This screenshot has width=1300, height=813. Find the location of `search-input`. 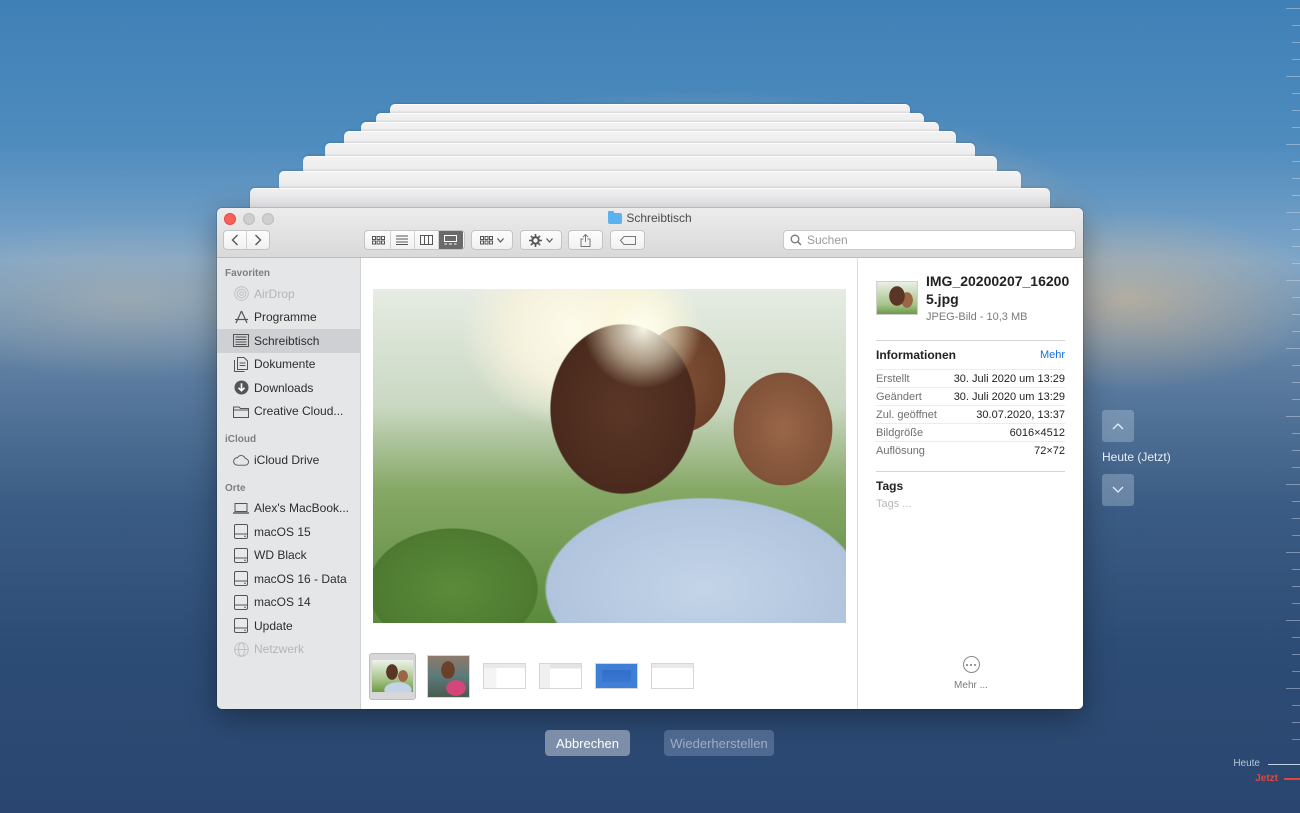

search-input is located at coordinates (927, 240).